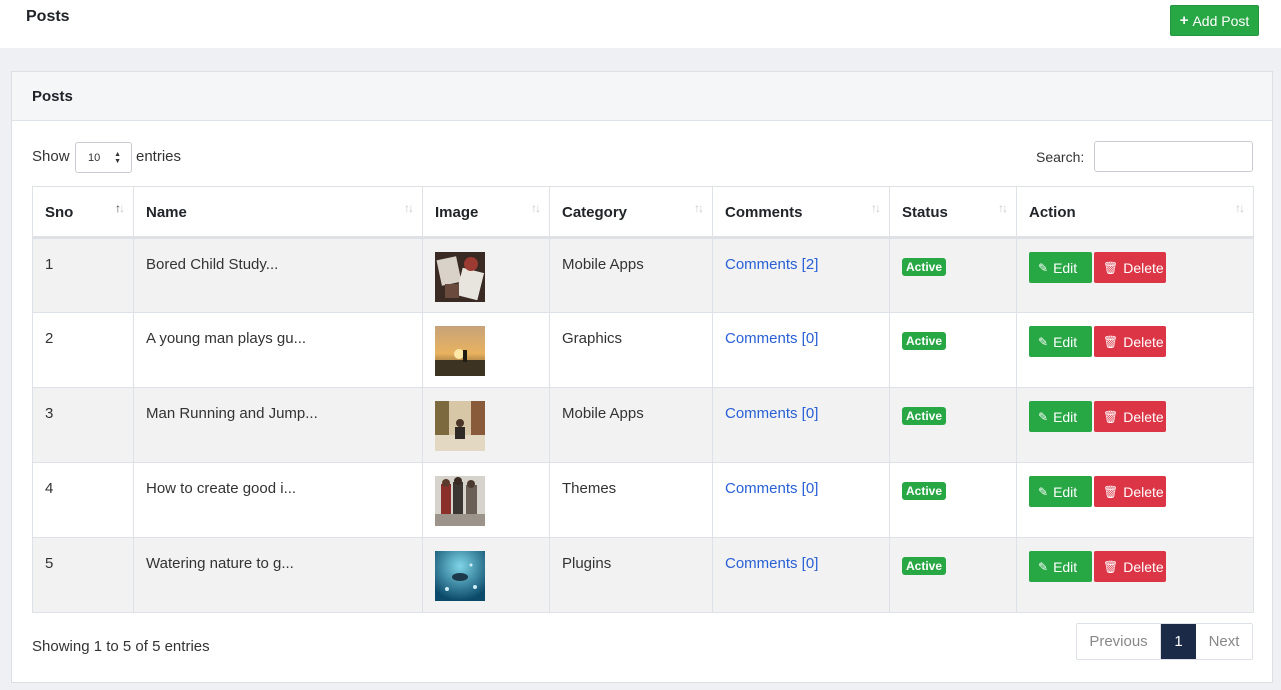  What do you see at coordinates (94, 157) in the screenshot?
I see `page-length-value: 10` at bounding box center [94, 157].